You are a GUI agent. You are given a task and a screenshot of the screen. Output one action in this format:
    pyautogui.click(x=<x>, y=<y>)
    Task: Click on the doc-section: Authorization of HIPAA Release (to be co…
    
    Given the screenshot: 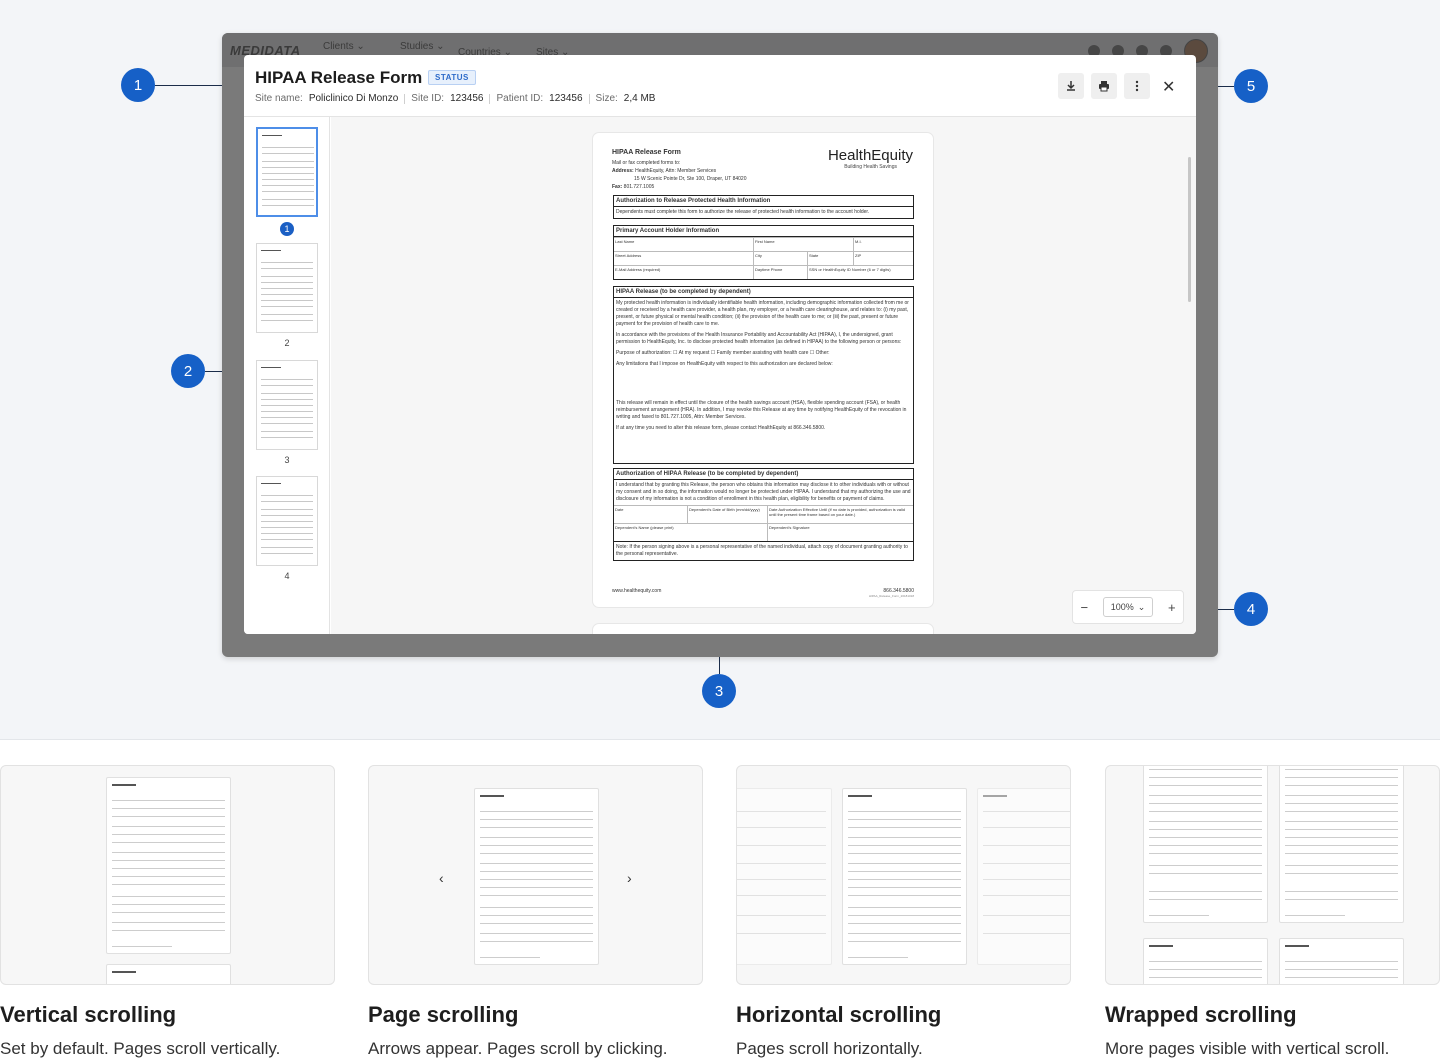 What is the action you would take?
    pyautogui.click(x=763, y=514)
    